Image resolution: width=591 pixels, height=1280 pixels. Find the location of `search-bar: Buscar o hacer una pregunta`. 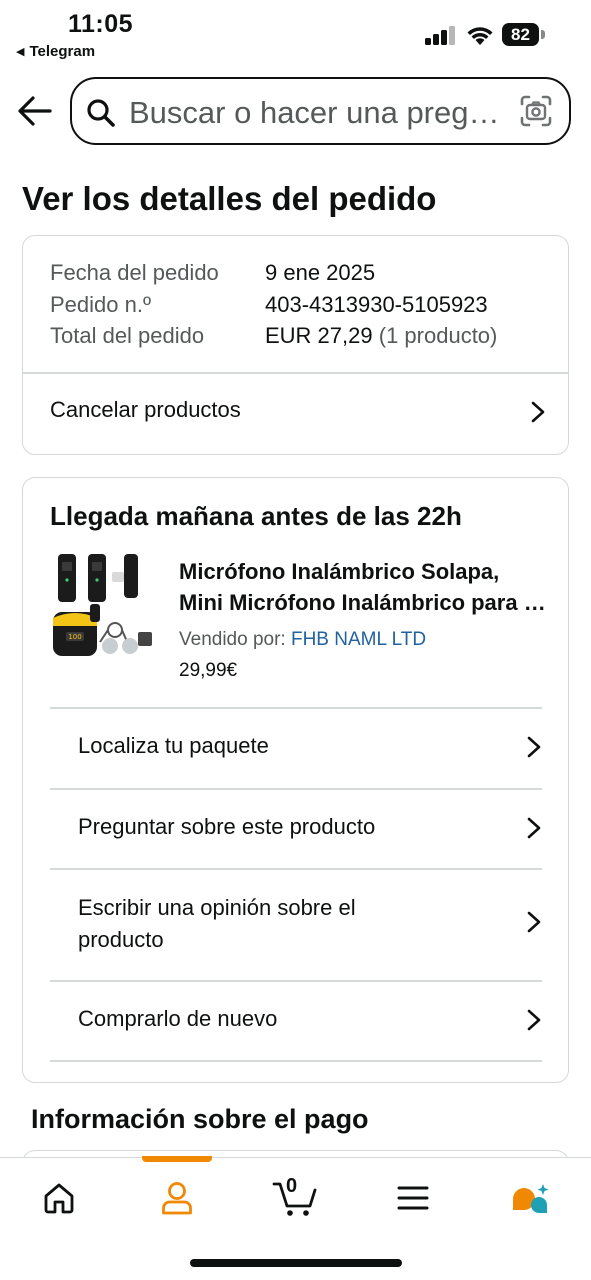

search-bar: Buscar o hacer una pregunta is located at coordinates (320, 111).